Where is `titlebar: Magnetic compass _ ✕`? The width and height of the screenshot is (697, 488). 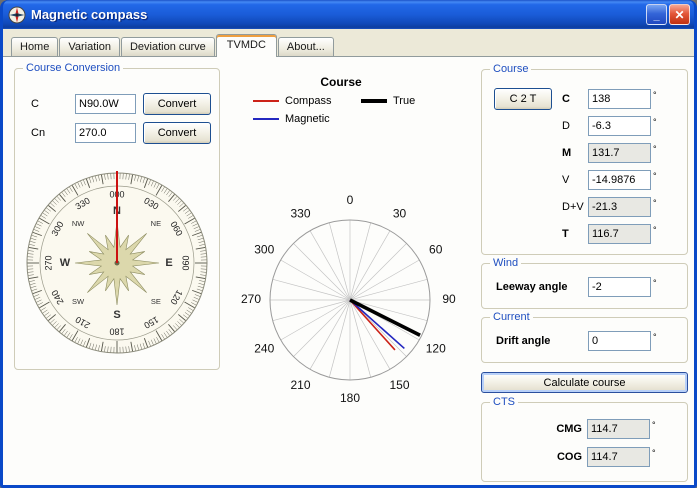
titlebar: Magnetic compass _ ✕ is located at coordinates (348, 14).